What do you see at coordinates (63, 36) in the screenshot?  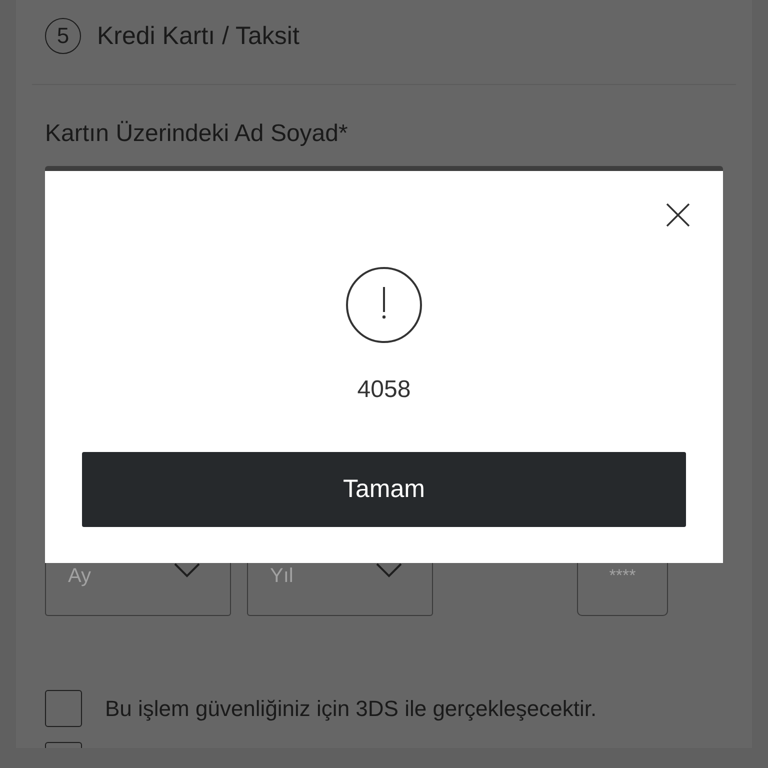 I see `step-number: 5` at bounding box center [63, 36].